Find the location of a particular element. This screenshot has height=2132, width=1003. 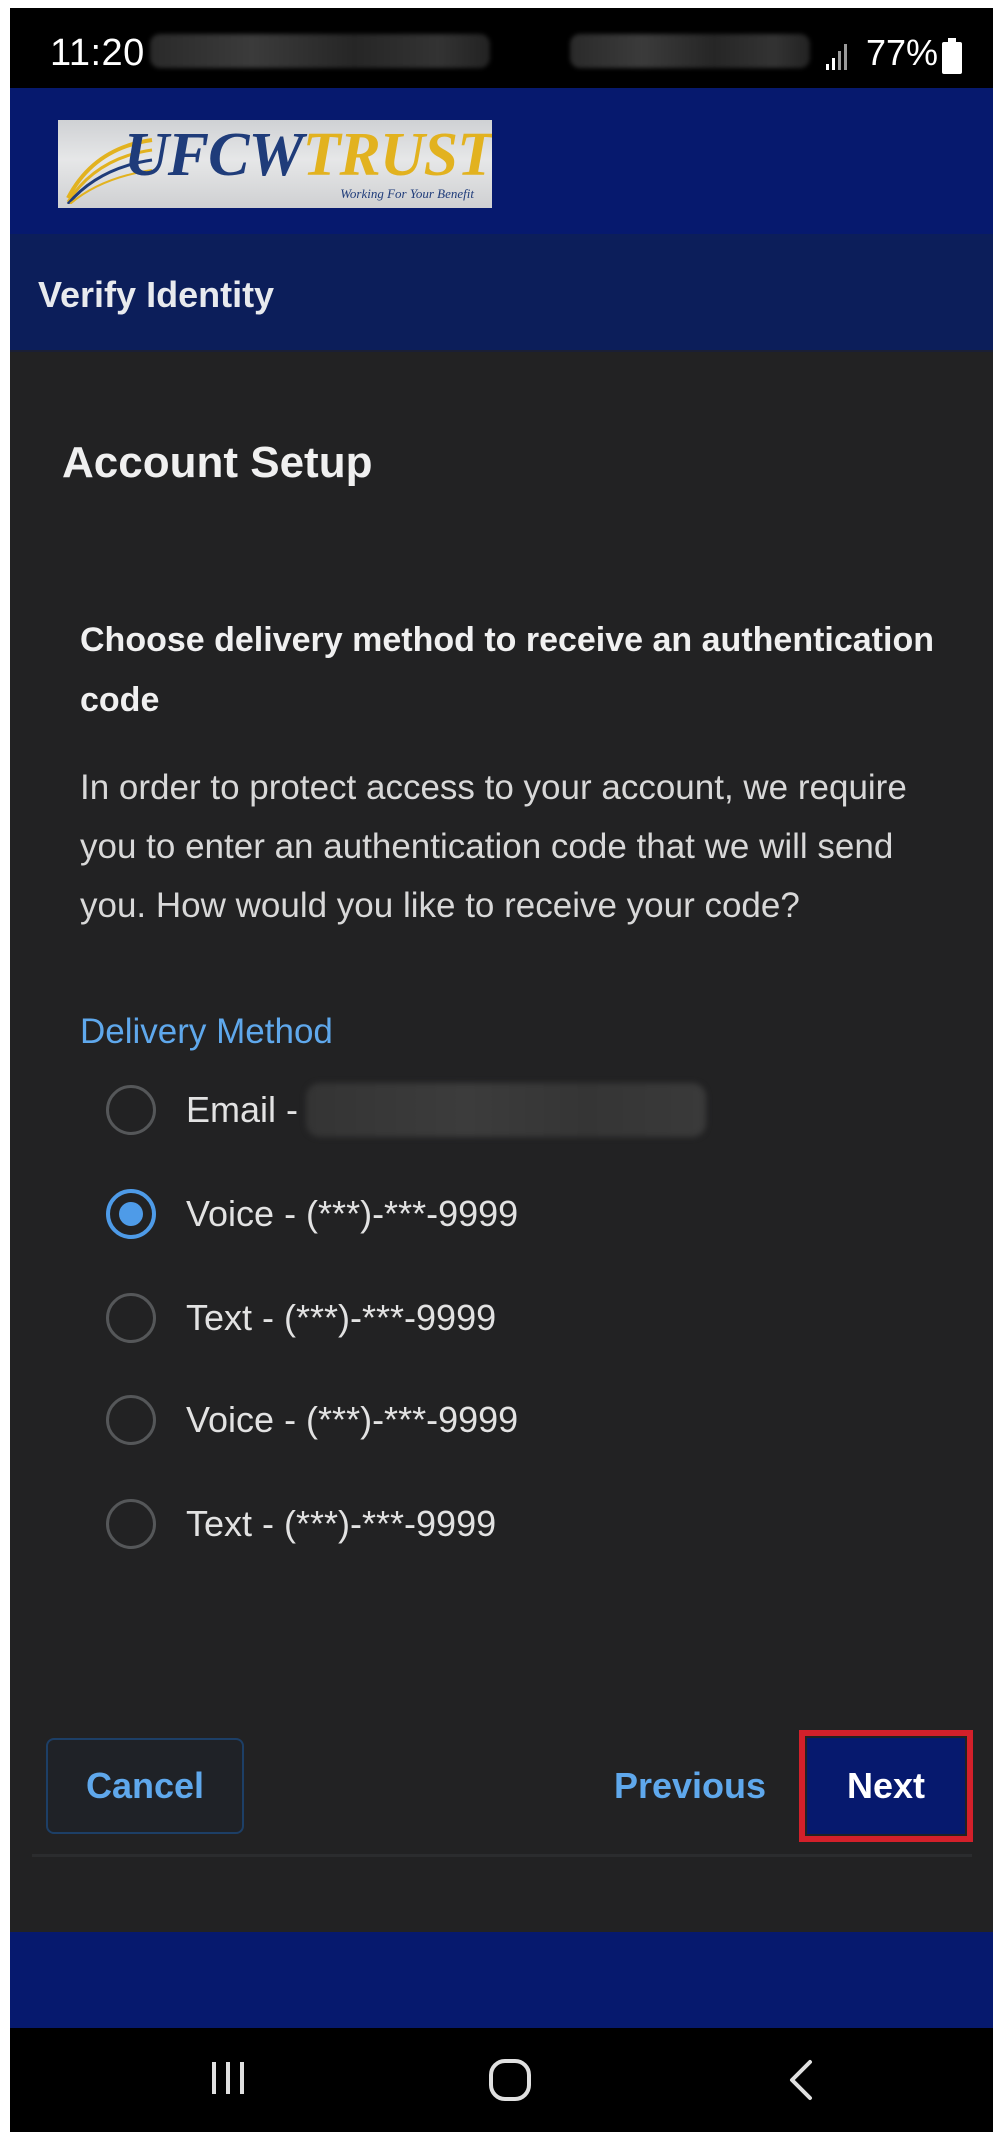

previous-button: Previous is located at coordinates (690, 1786).